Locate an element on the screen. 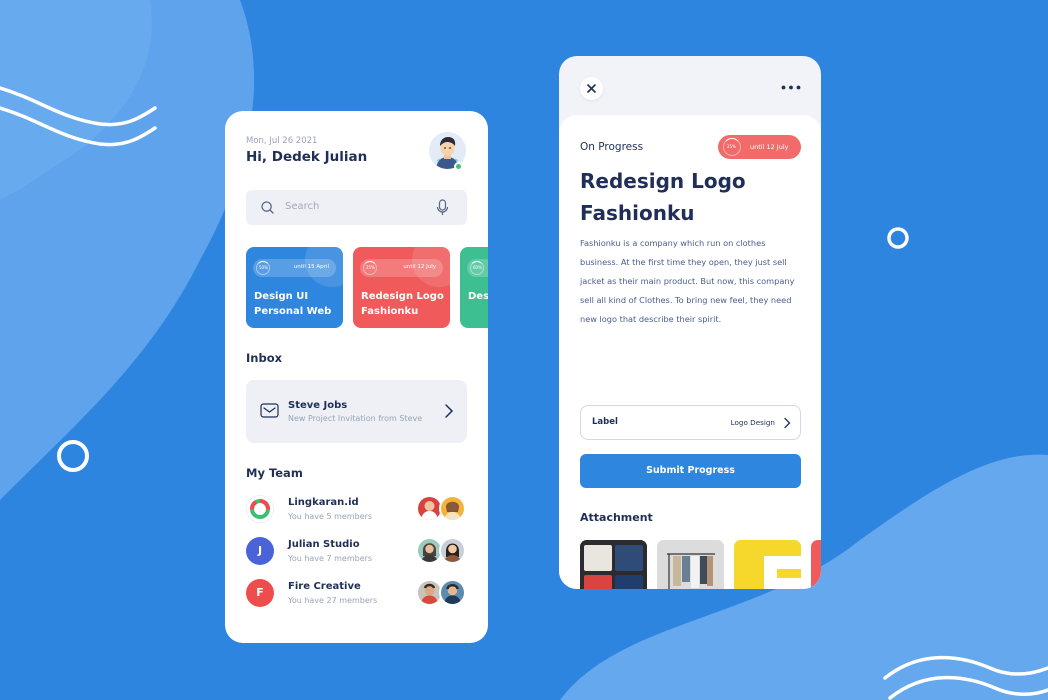 This screenshot has width=1048, height=700. submit-progress-button: Submit Progress is located at coordinates (690, 471).